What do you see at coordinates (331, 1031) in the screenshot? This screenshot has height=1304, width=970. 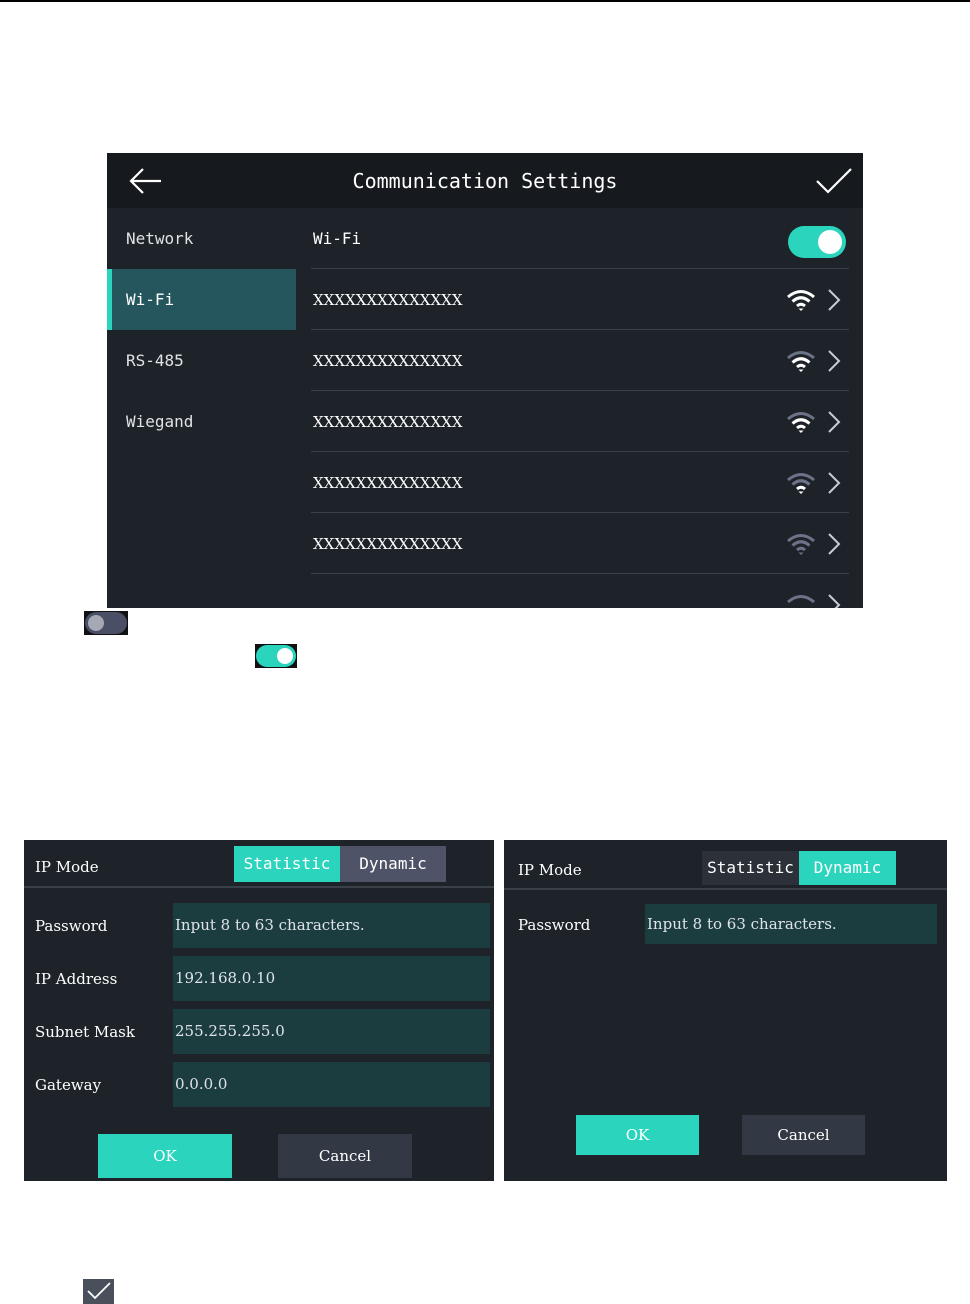 I see `subnet-mask-field: 255.255.255.0` at bounding box center [331, 1031].